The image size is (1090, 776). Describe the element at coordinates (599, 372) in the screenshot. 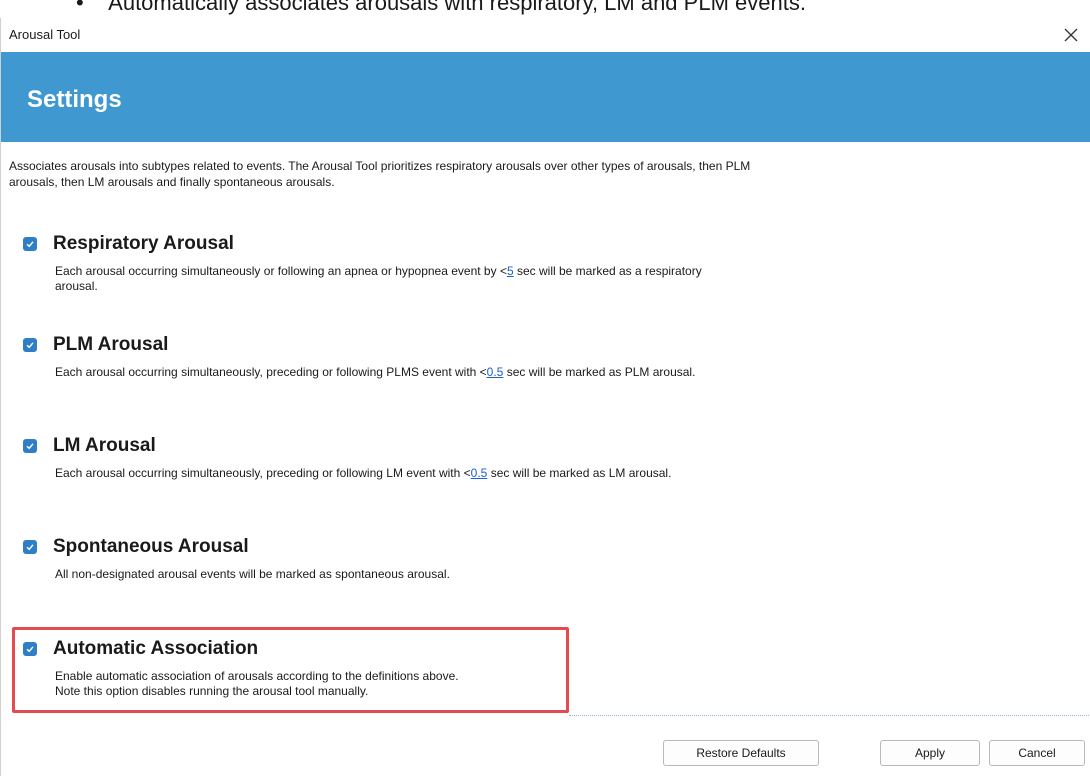

I see `plm-desc-text-end: sec will be marked as PLM arousal.` at that location.